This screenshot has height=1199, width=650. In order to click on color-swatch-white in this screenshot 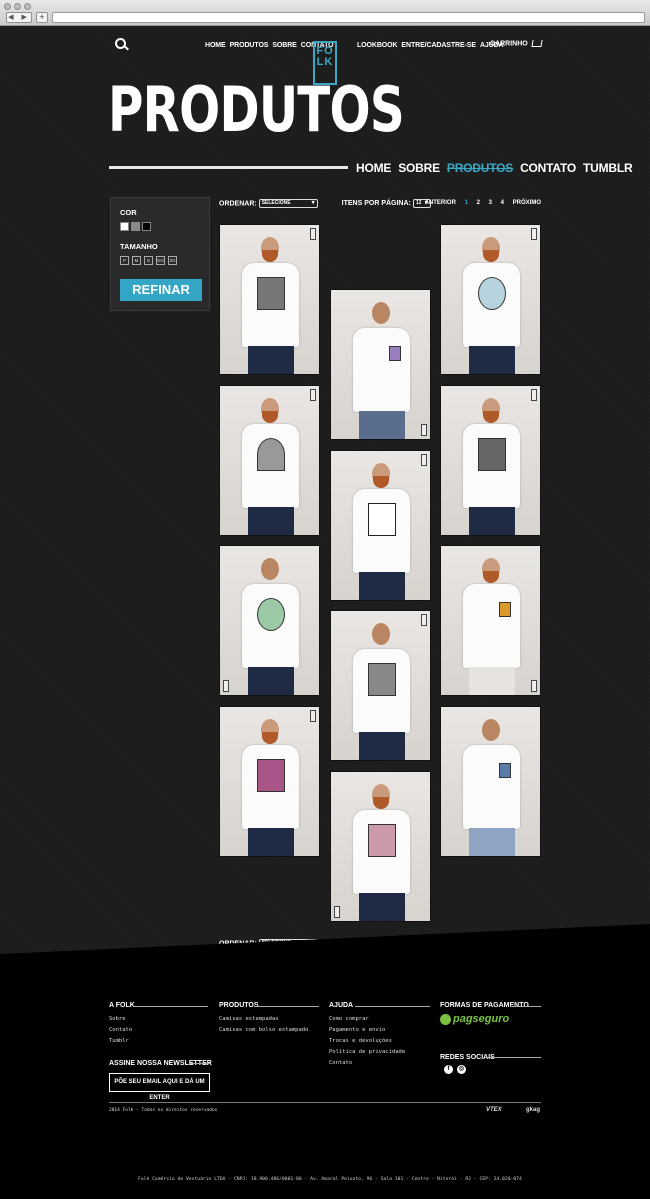, I will do `click(124, 226)`.